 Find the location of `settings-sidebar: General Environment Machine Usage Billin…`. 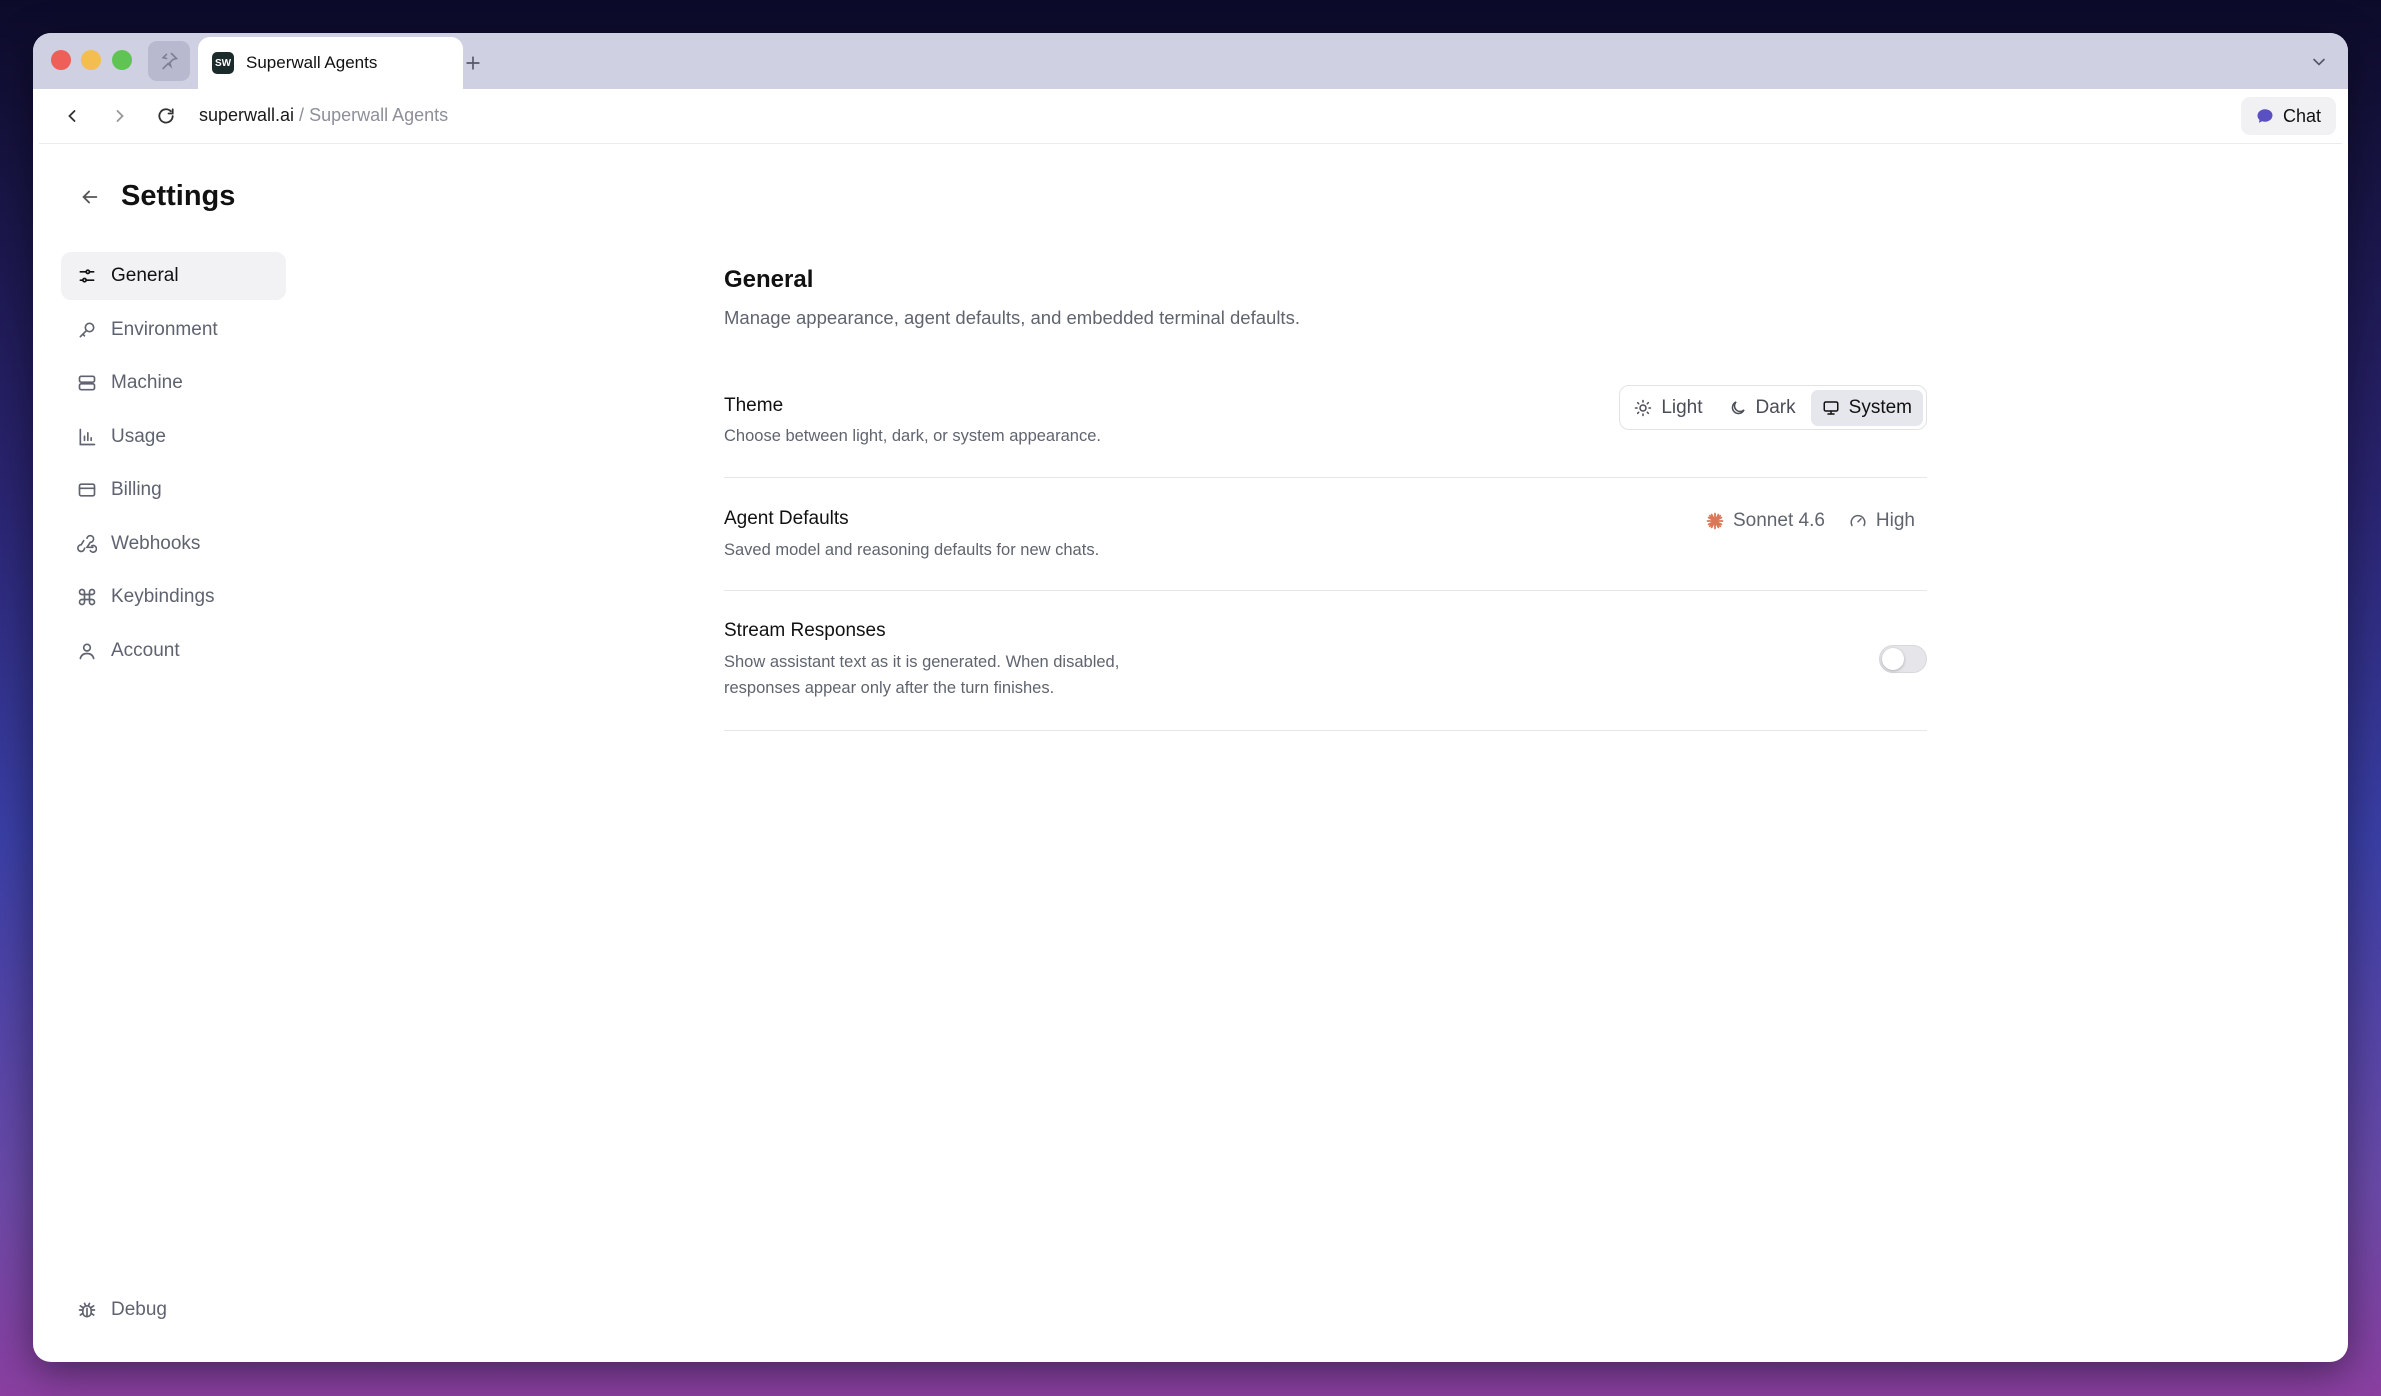

settings-sidebar: General Environment Machine Usage Billin… is located at coordinates (173, 466).